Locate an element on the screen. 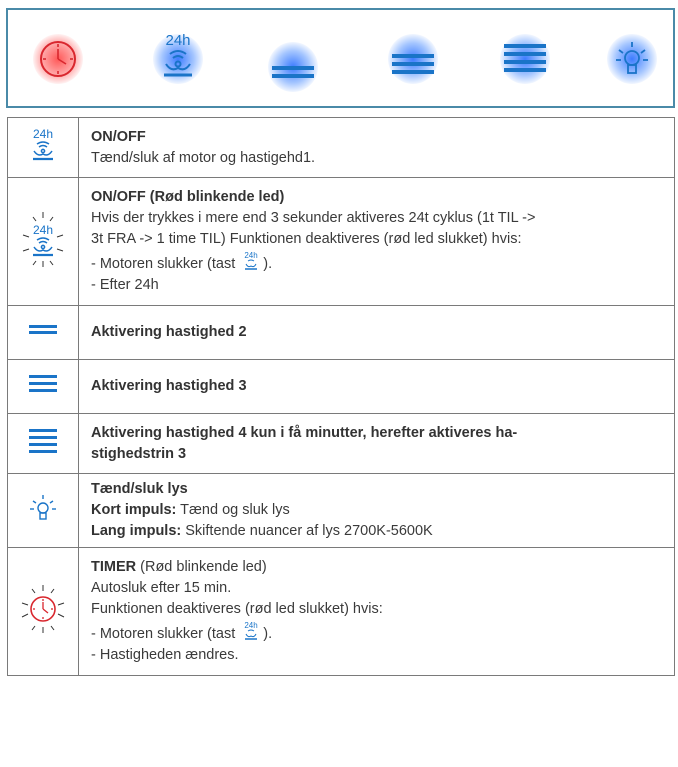 The image size is (678, 767). row-title: Aktivering hastighed 3 is located at coordinates (169, 386).